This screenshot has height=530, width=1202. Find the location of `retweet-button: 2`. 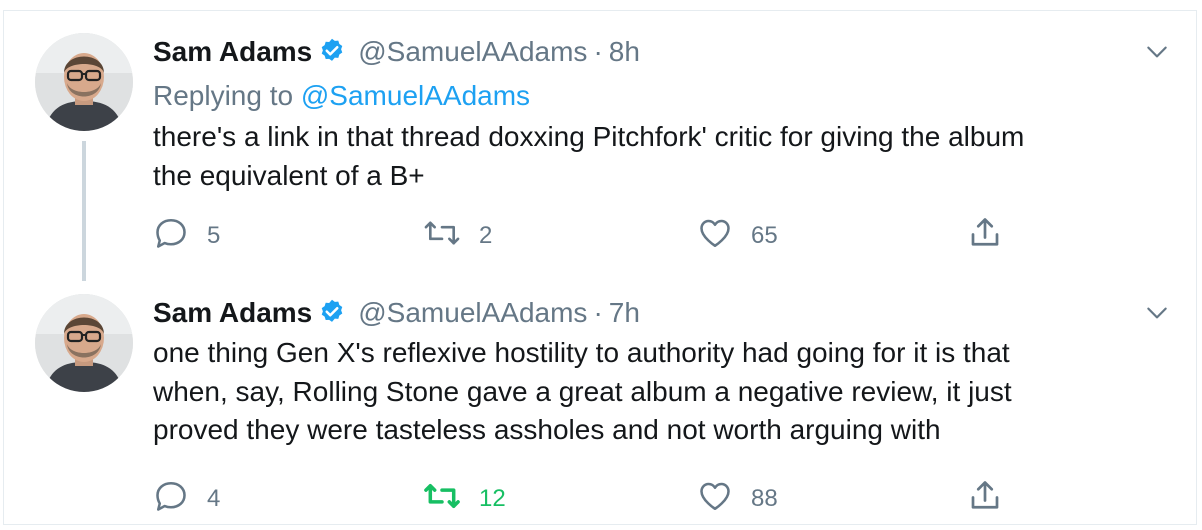

retweet-button: 2 is located at coordinates (457, 236).